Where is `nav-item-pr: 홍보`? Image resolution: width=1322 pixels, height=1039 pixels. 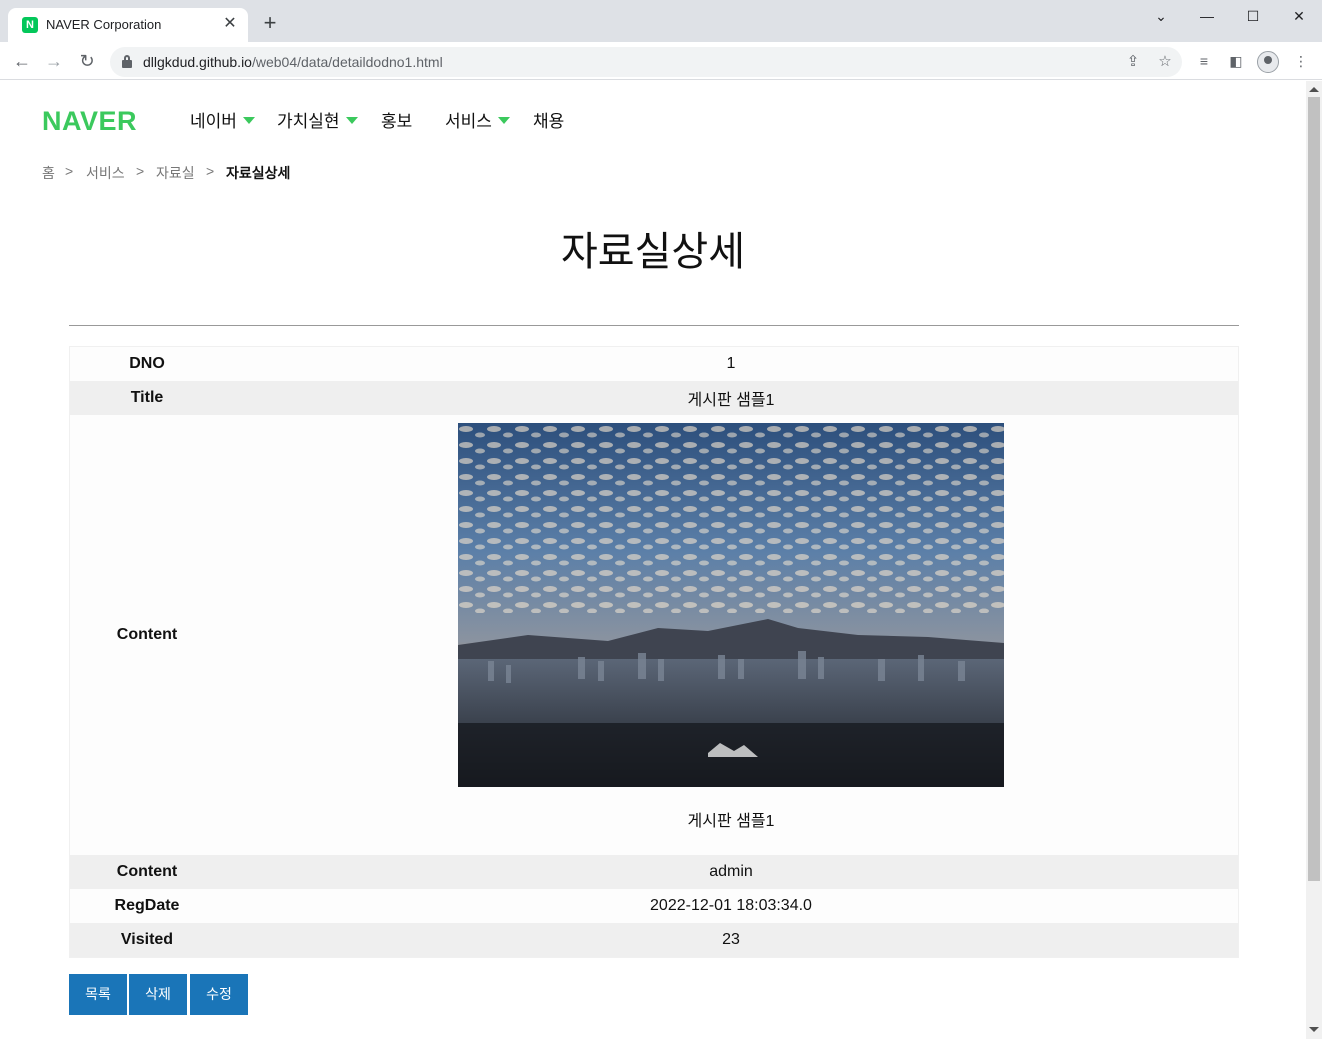 nav-item-pr: 홍보 is located at coordinates (396, 119).